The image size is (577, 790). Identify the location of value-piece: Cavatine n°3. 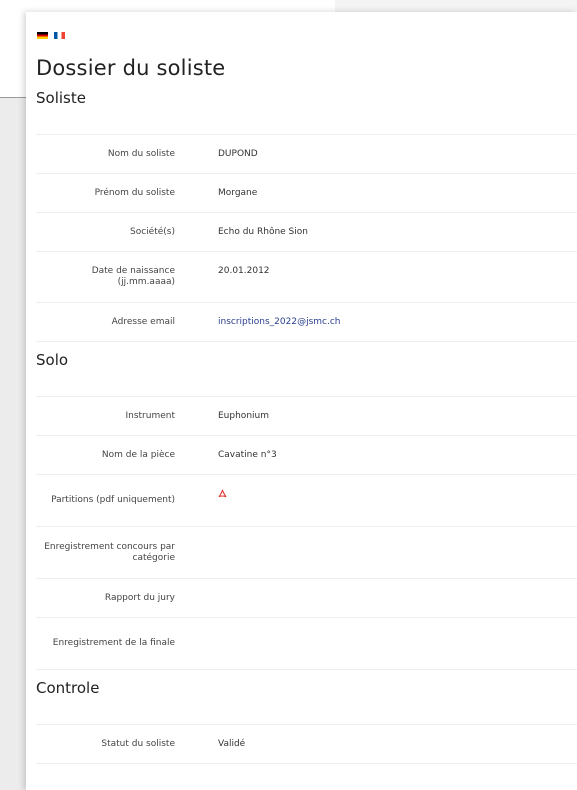
(247, 455).